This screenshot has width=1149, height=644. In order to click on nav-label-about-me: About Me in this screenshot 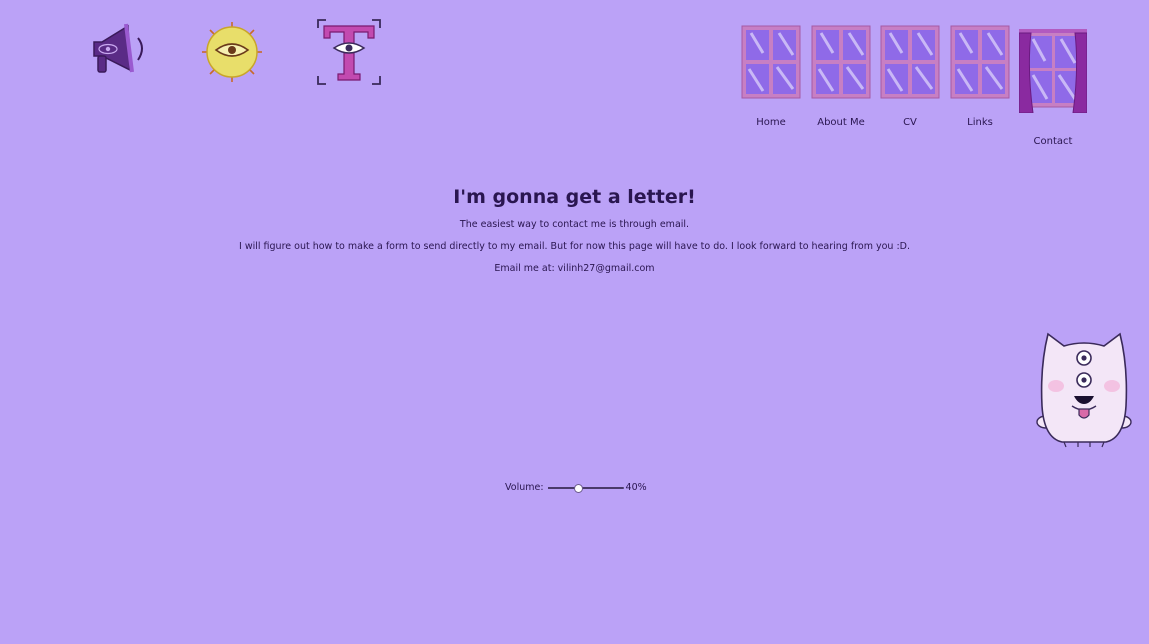, I will do `click(841, 122)`.